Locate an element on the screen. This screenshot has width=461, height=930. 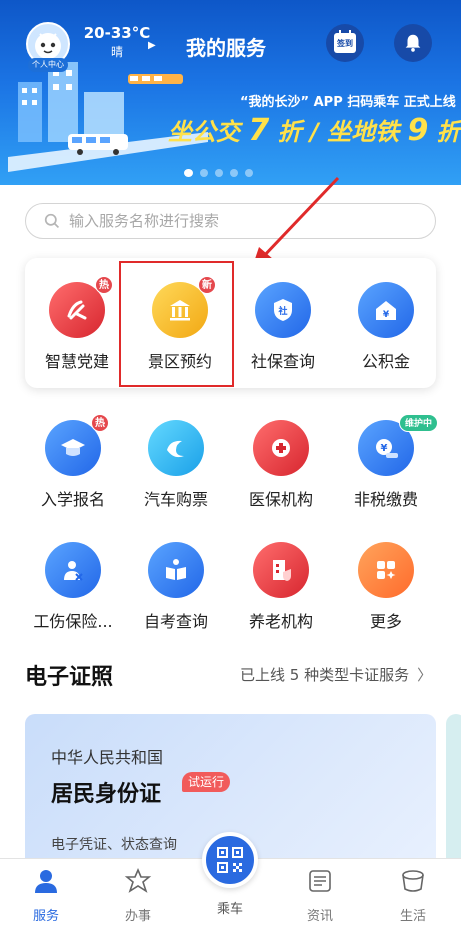
tab-label: 资讯 is located at coordinates (319, 916).